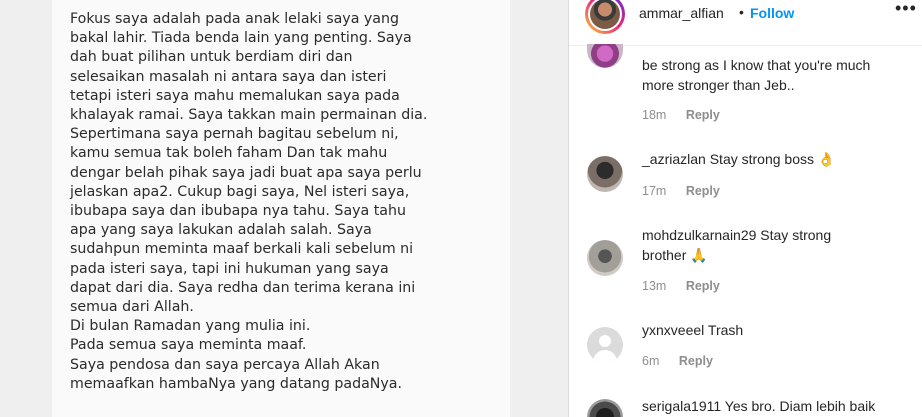  What do you see at coordinates (654, 286) in the screenshot?
I see `comment-time: 13m` at bounding box center [654, 286].